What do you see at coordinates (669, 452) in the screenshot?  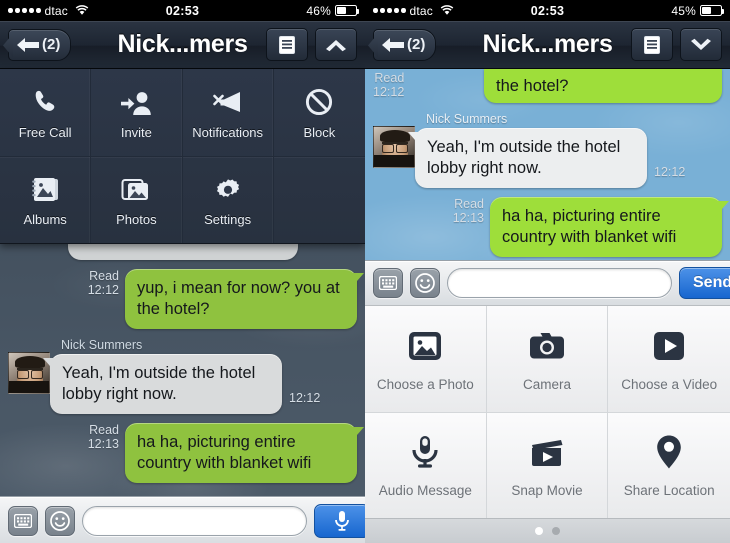 I see `map-pin-icon` at bounding box center [669, 452].